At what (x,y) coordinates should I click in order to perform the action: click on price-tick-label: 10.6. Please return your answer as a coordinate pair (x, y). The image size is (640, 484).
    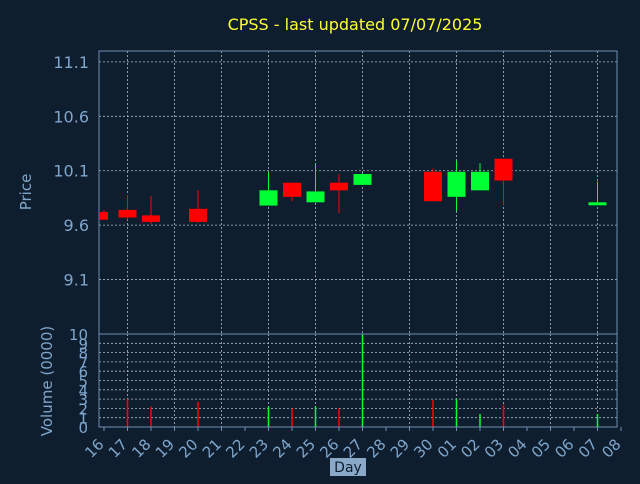
    Looking at the image, I should click on (71, 116).